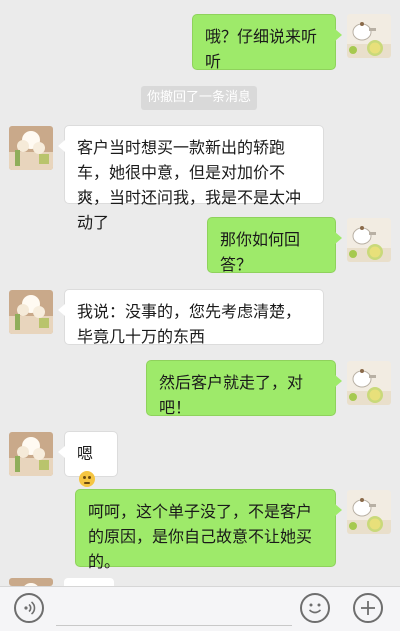 This screenshot has height=631, width=400. I want to click on chat-bubble-received: 我说：没事的，您先考虑清楚，毕竟几十万的东西, so click(191, 317).